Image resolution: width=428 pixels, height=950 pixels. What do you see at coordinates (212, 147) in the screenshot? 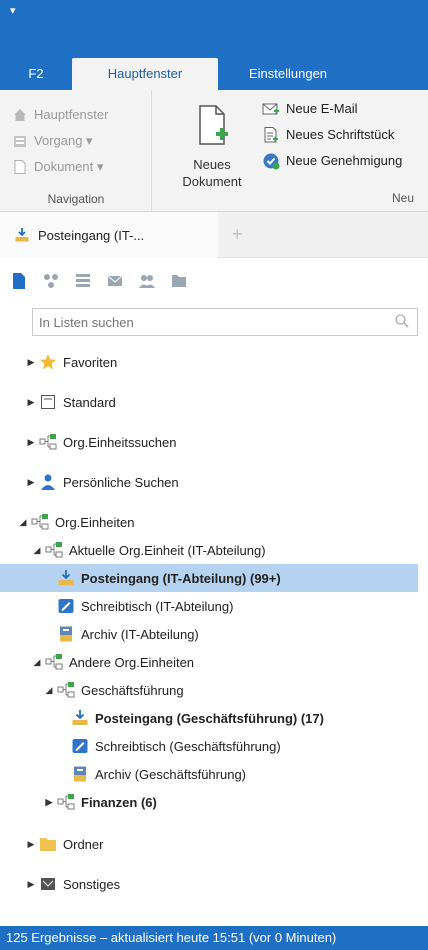
I see `new-document-button: Neues Dokument` at bounding box center [212, 147].